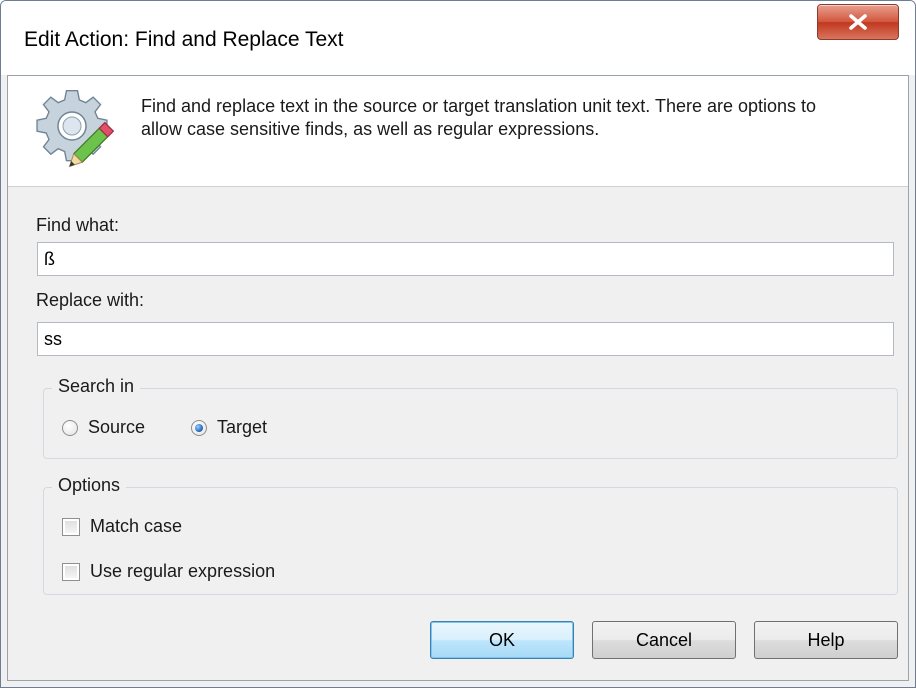 Image resolution: width=916 pixels, height=688 pixels. What do you see at coordinates (470, 417) in the screenshot?
I see `search-in-group: Search in Source Target` at bounding box center [470, 417].